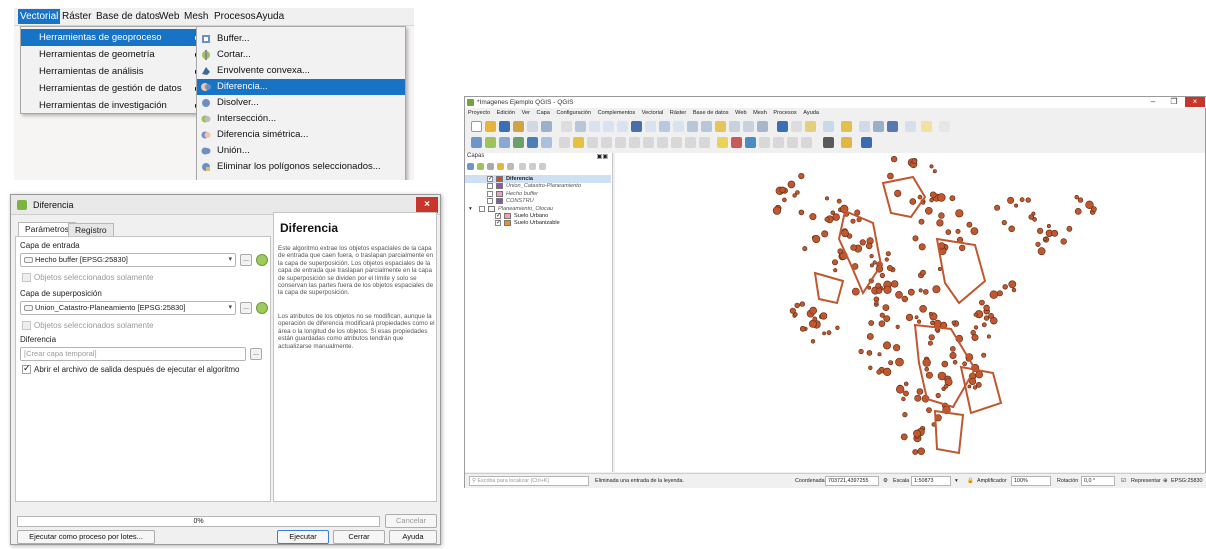  What do you see at coordinates (910, 126) in the screenshot?
I see `measure-icon` at bounding box center [910, 126].